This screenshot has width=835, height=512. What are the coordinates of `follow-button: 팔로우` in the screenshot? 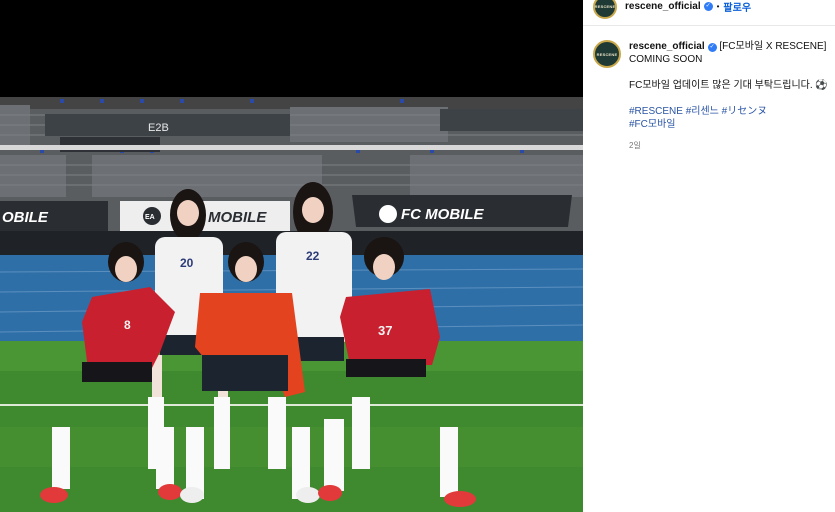 It's located at (737, 7).